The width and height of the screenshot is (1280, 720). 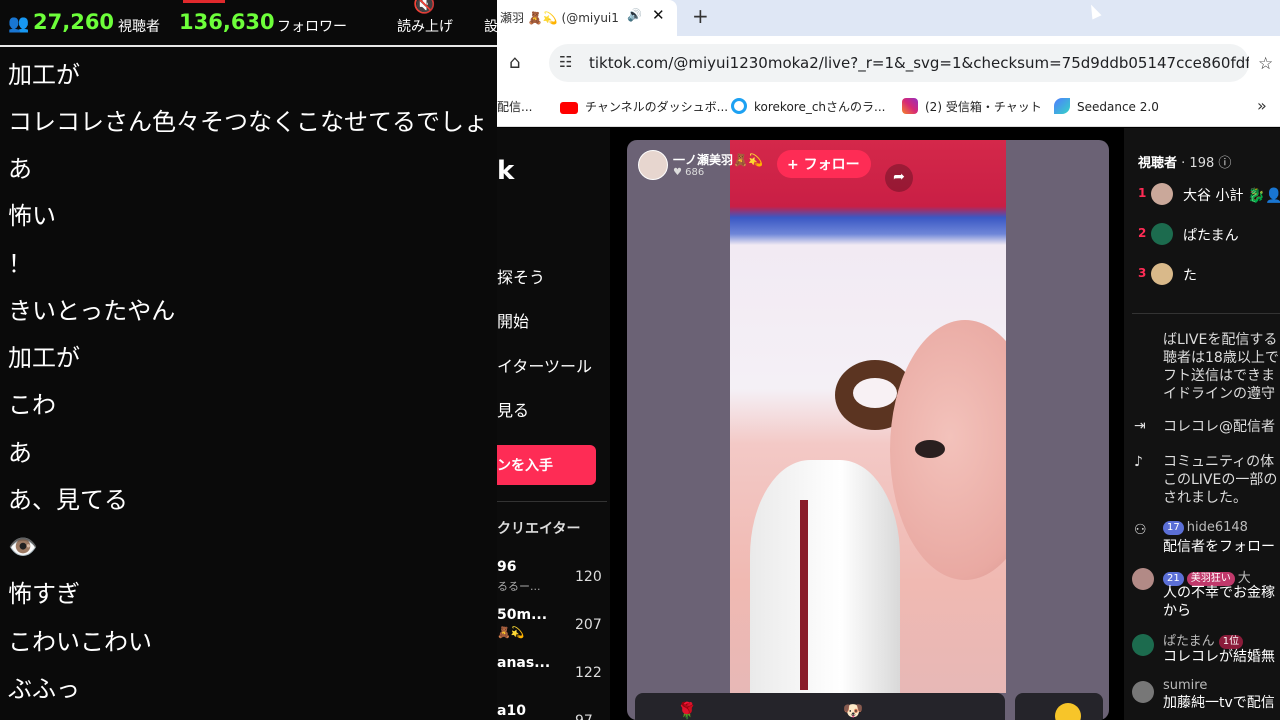 What do you see at coordinates (513, 409) in the screenshot?
I see `nav-watch: 見る` at bounding box center [513, 409].